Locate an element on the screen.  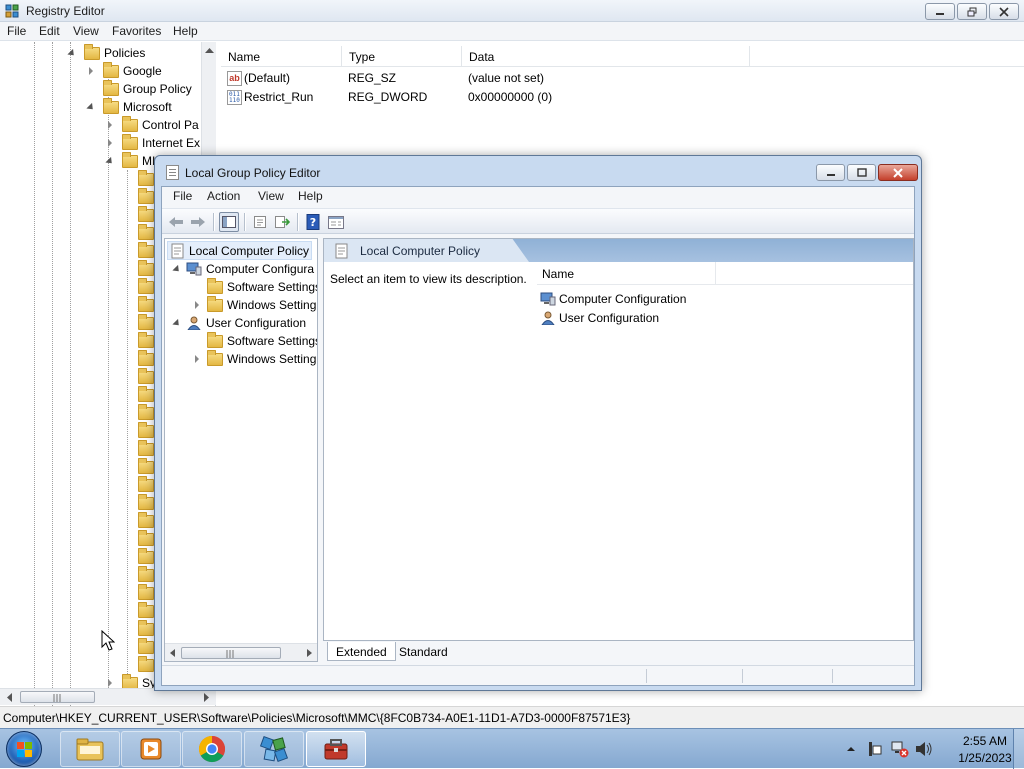
value-row: ab (Default) REG_SZ (value not set) is located at coordinates (521, 77).